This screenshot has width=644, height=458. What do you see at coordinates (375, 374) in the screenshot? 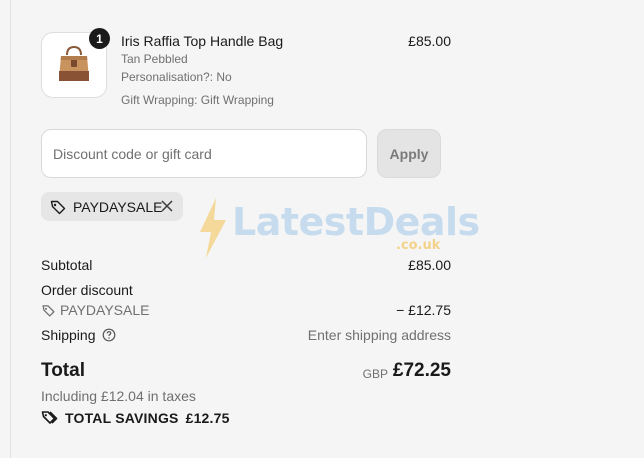
I see `total-currency: GBP` at bounding box center [375, 374].